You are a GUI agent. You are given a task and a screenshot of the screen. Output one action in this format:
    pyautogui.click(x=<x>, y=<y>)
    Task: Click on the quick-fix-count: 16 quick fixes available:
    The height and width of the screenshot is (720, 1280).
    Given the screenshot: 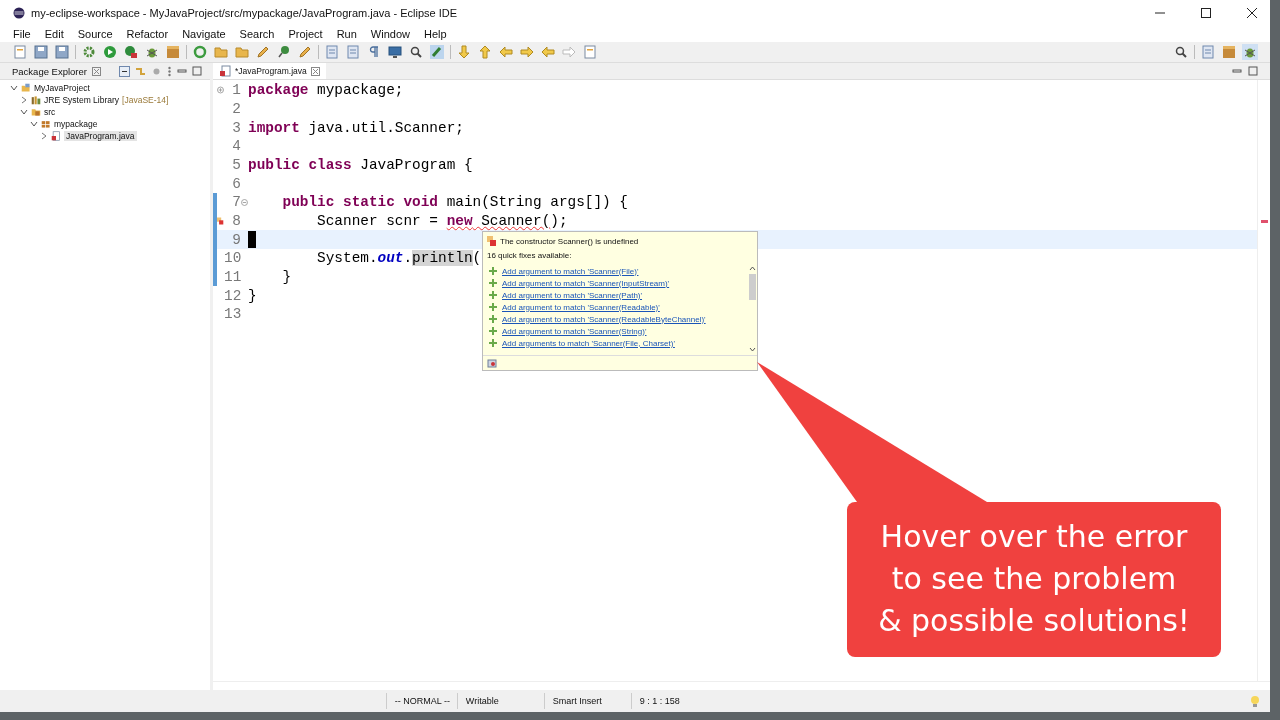 What is the action you would take?
    pyautogui.click(x=529, y=256)
    